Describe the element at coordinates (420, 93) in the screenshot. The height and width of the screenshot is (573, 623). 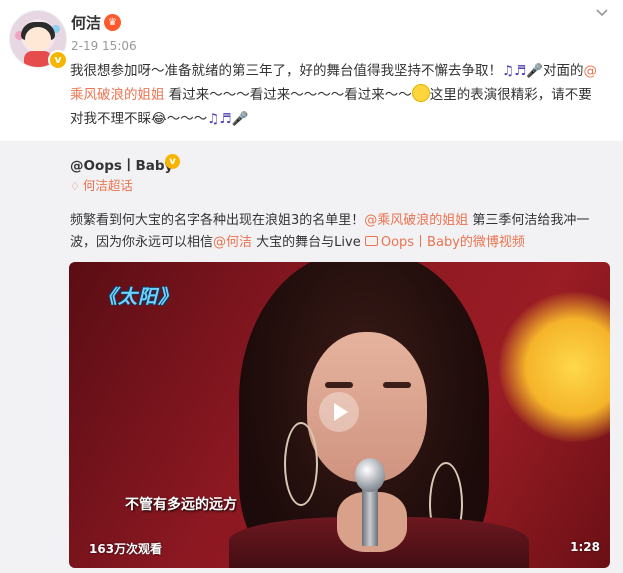
I see `grin-emoji-icon` at that location.